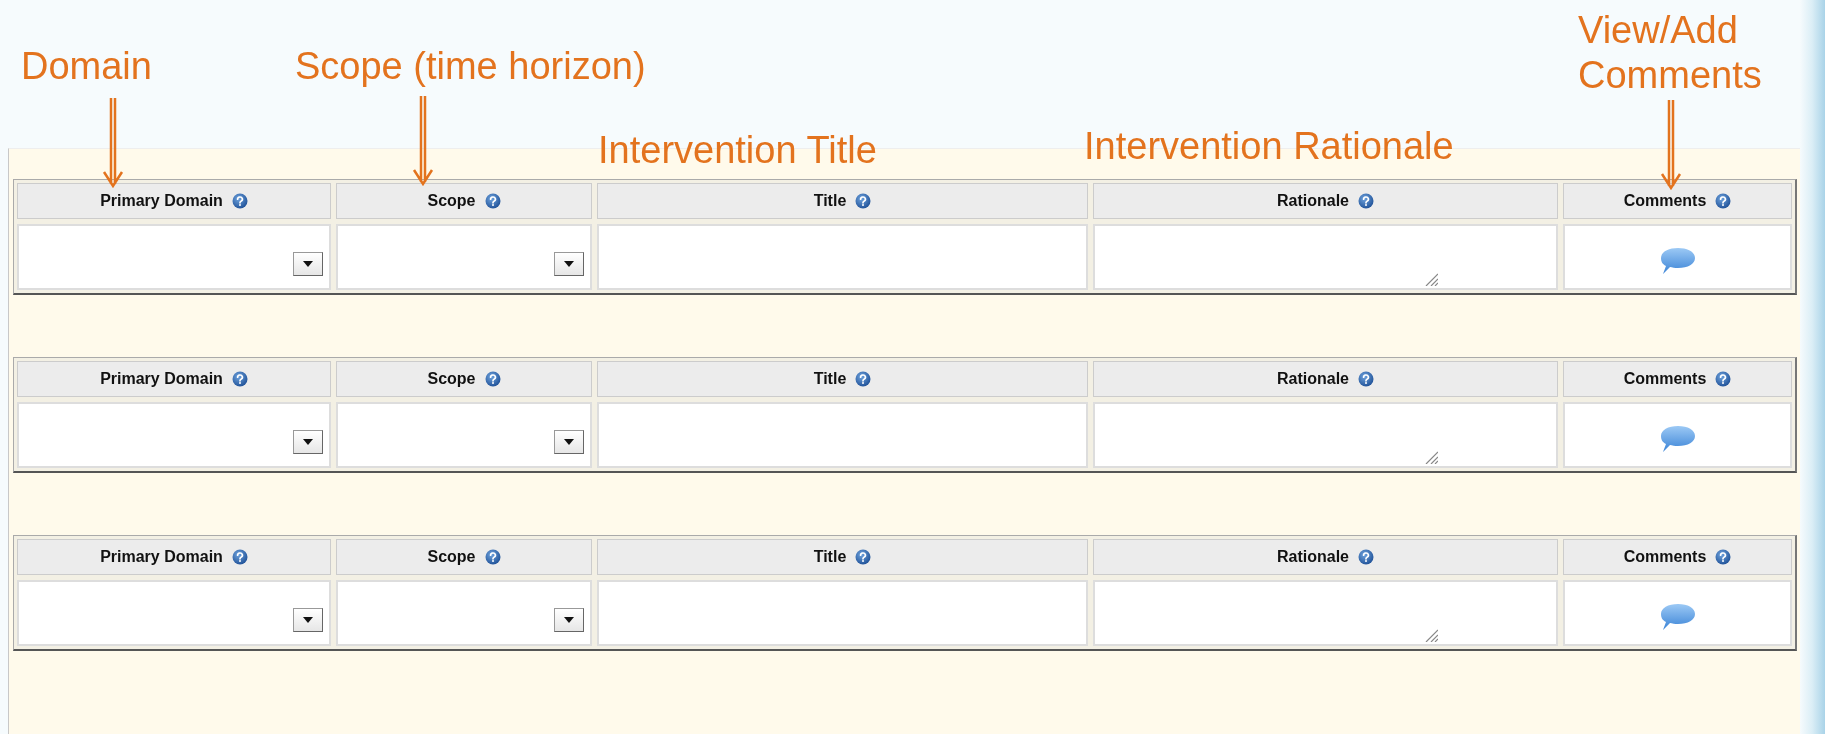 This screenshot has width=1825, height=734. What do you see at coordinates (471, 66) in the screenshot?
I see `annotation-label: Scope (time horizon)` at bounding box center [471, 66].